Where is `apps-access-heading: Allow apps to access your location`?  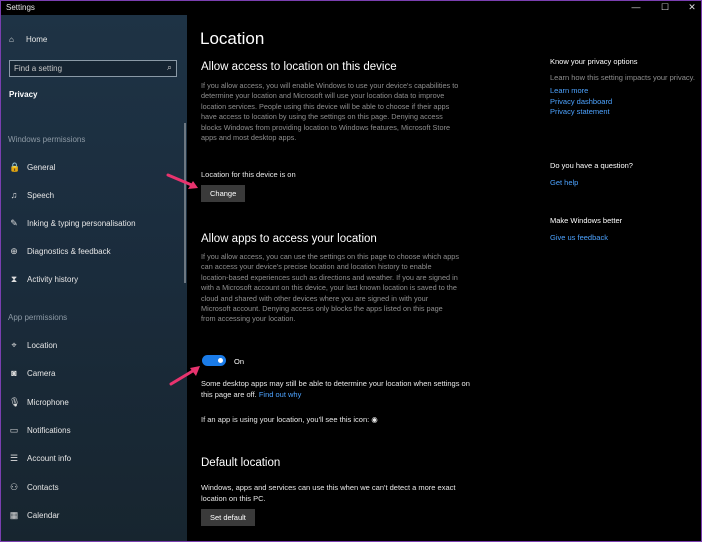 apps-access-heading: Allow apps to access your location is located at coordinates (289, 239).